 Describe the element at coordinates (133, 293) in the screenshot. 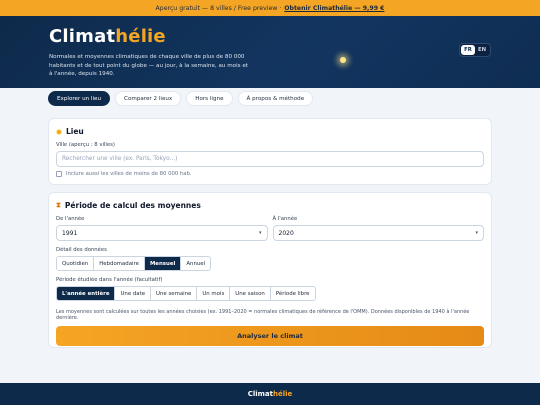

I see `range-date: Une date` at that location.